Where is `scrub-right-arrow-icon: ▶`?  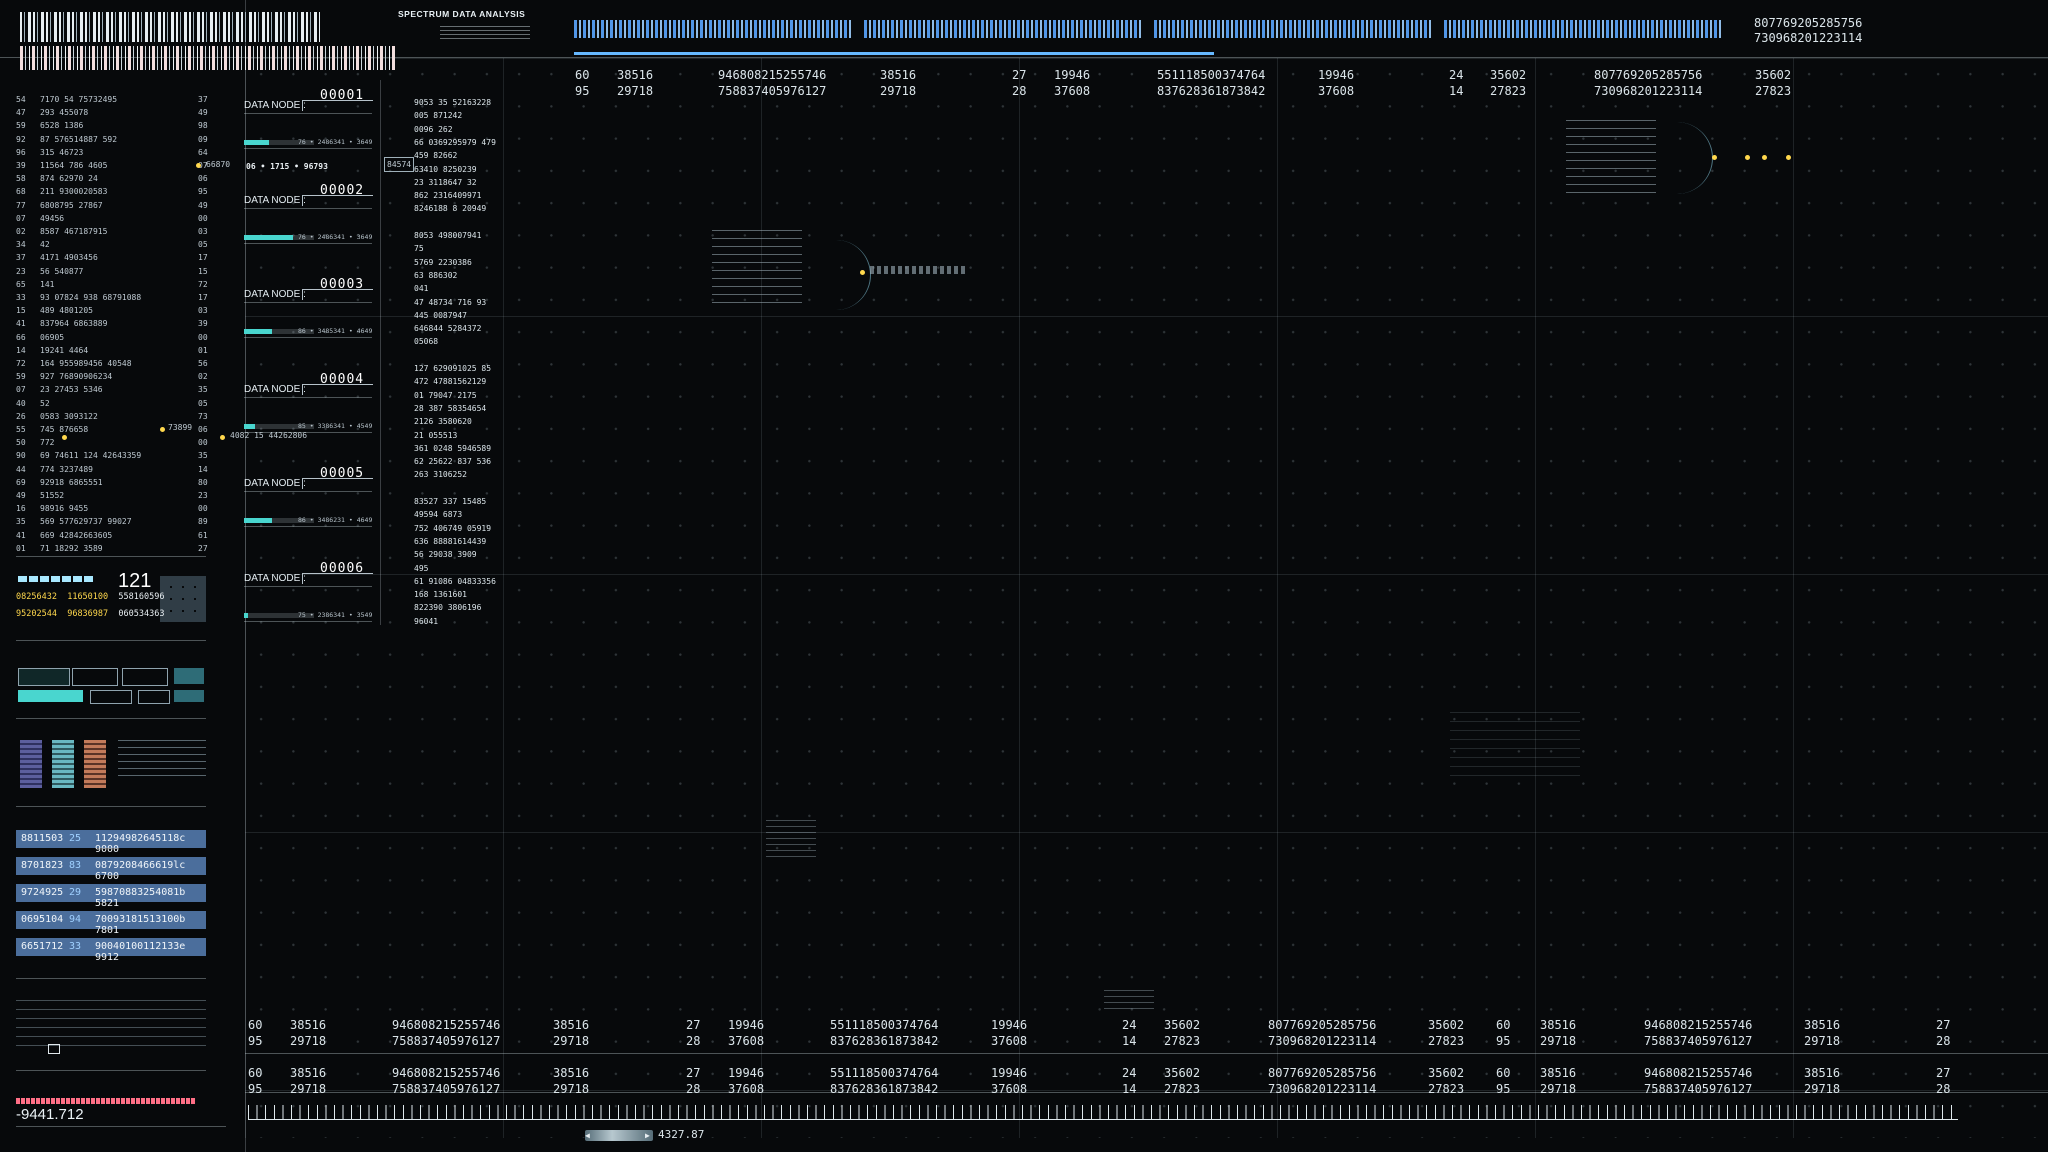 scrub-right-arrow-icon: ▶ is located at coordinates (647, 1135).